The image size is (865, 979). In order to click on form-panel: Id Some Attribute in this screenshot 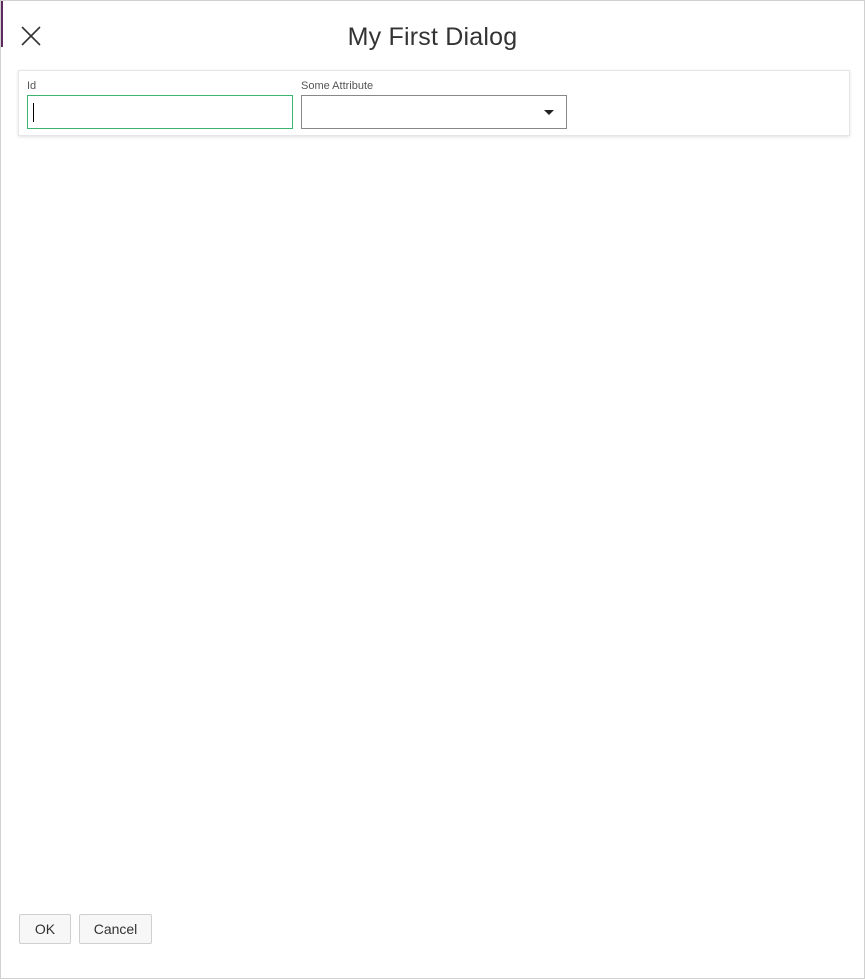, I will do `click(434, 103)`.